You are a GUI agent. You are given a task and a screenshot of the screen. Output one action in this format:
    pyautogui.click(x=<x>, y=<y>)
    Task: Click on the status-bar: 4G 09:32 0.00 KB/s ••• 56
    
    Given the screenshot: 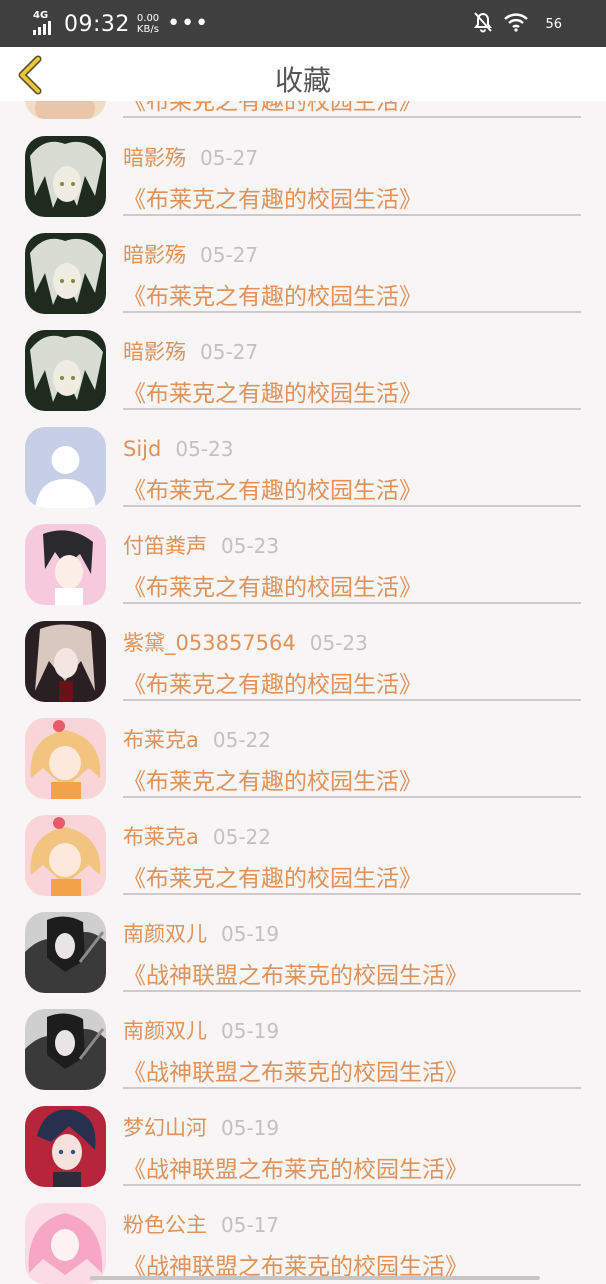 What is the action you would take?
    pyautogui.click(x=303, y=23)
    